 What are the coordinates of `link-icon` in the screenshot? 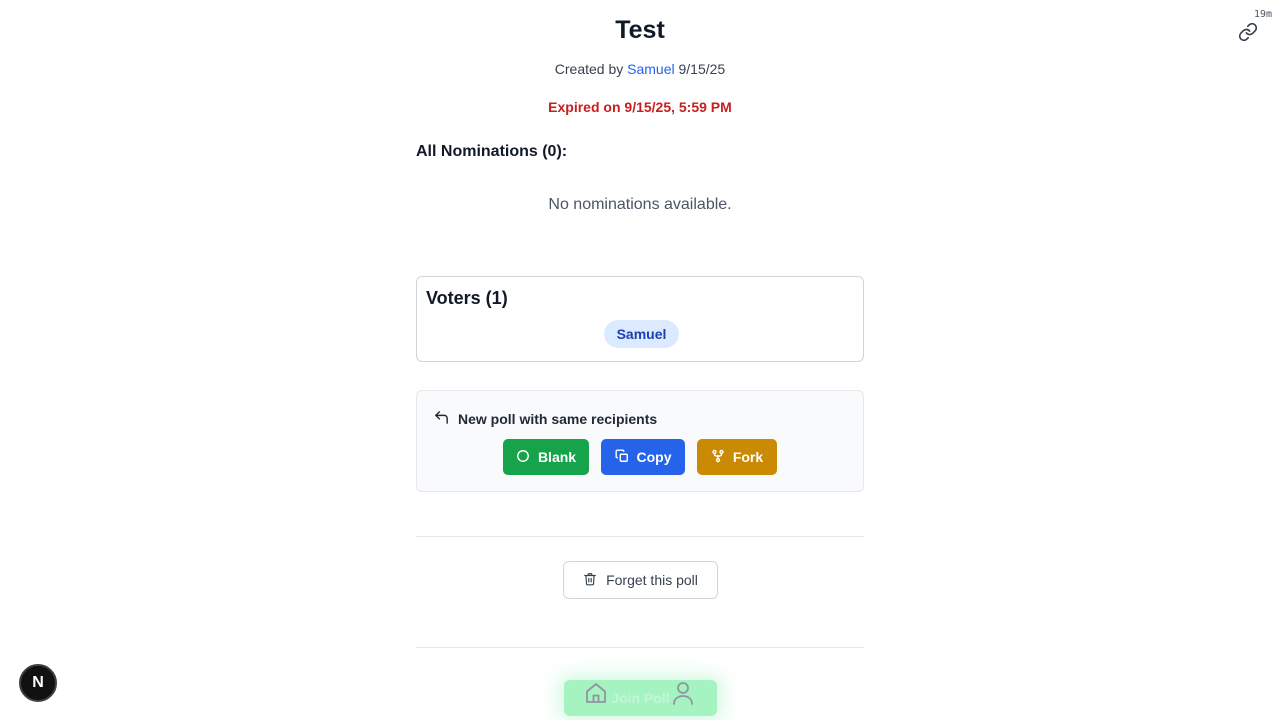 It's located at (1248, 32).